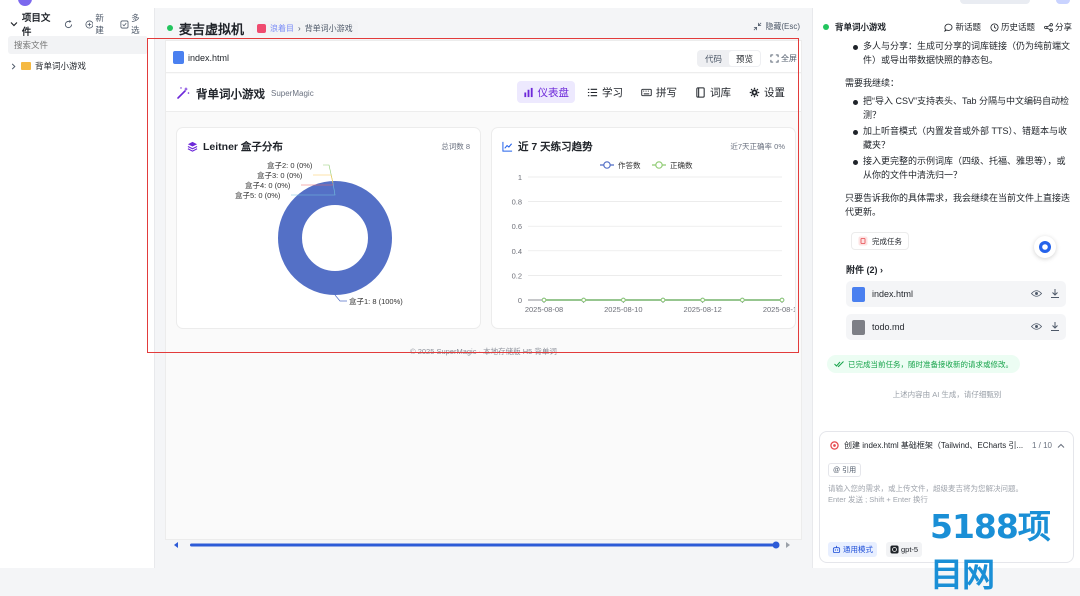 The height and width of the screenshot is (596, 1080). What do you see at coordinates (776, 26) in the screenshot?
I see `hide-preview-button: 隐藏(Esc)` at bounding box center [776, 26].